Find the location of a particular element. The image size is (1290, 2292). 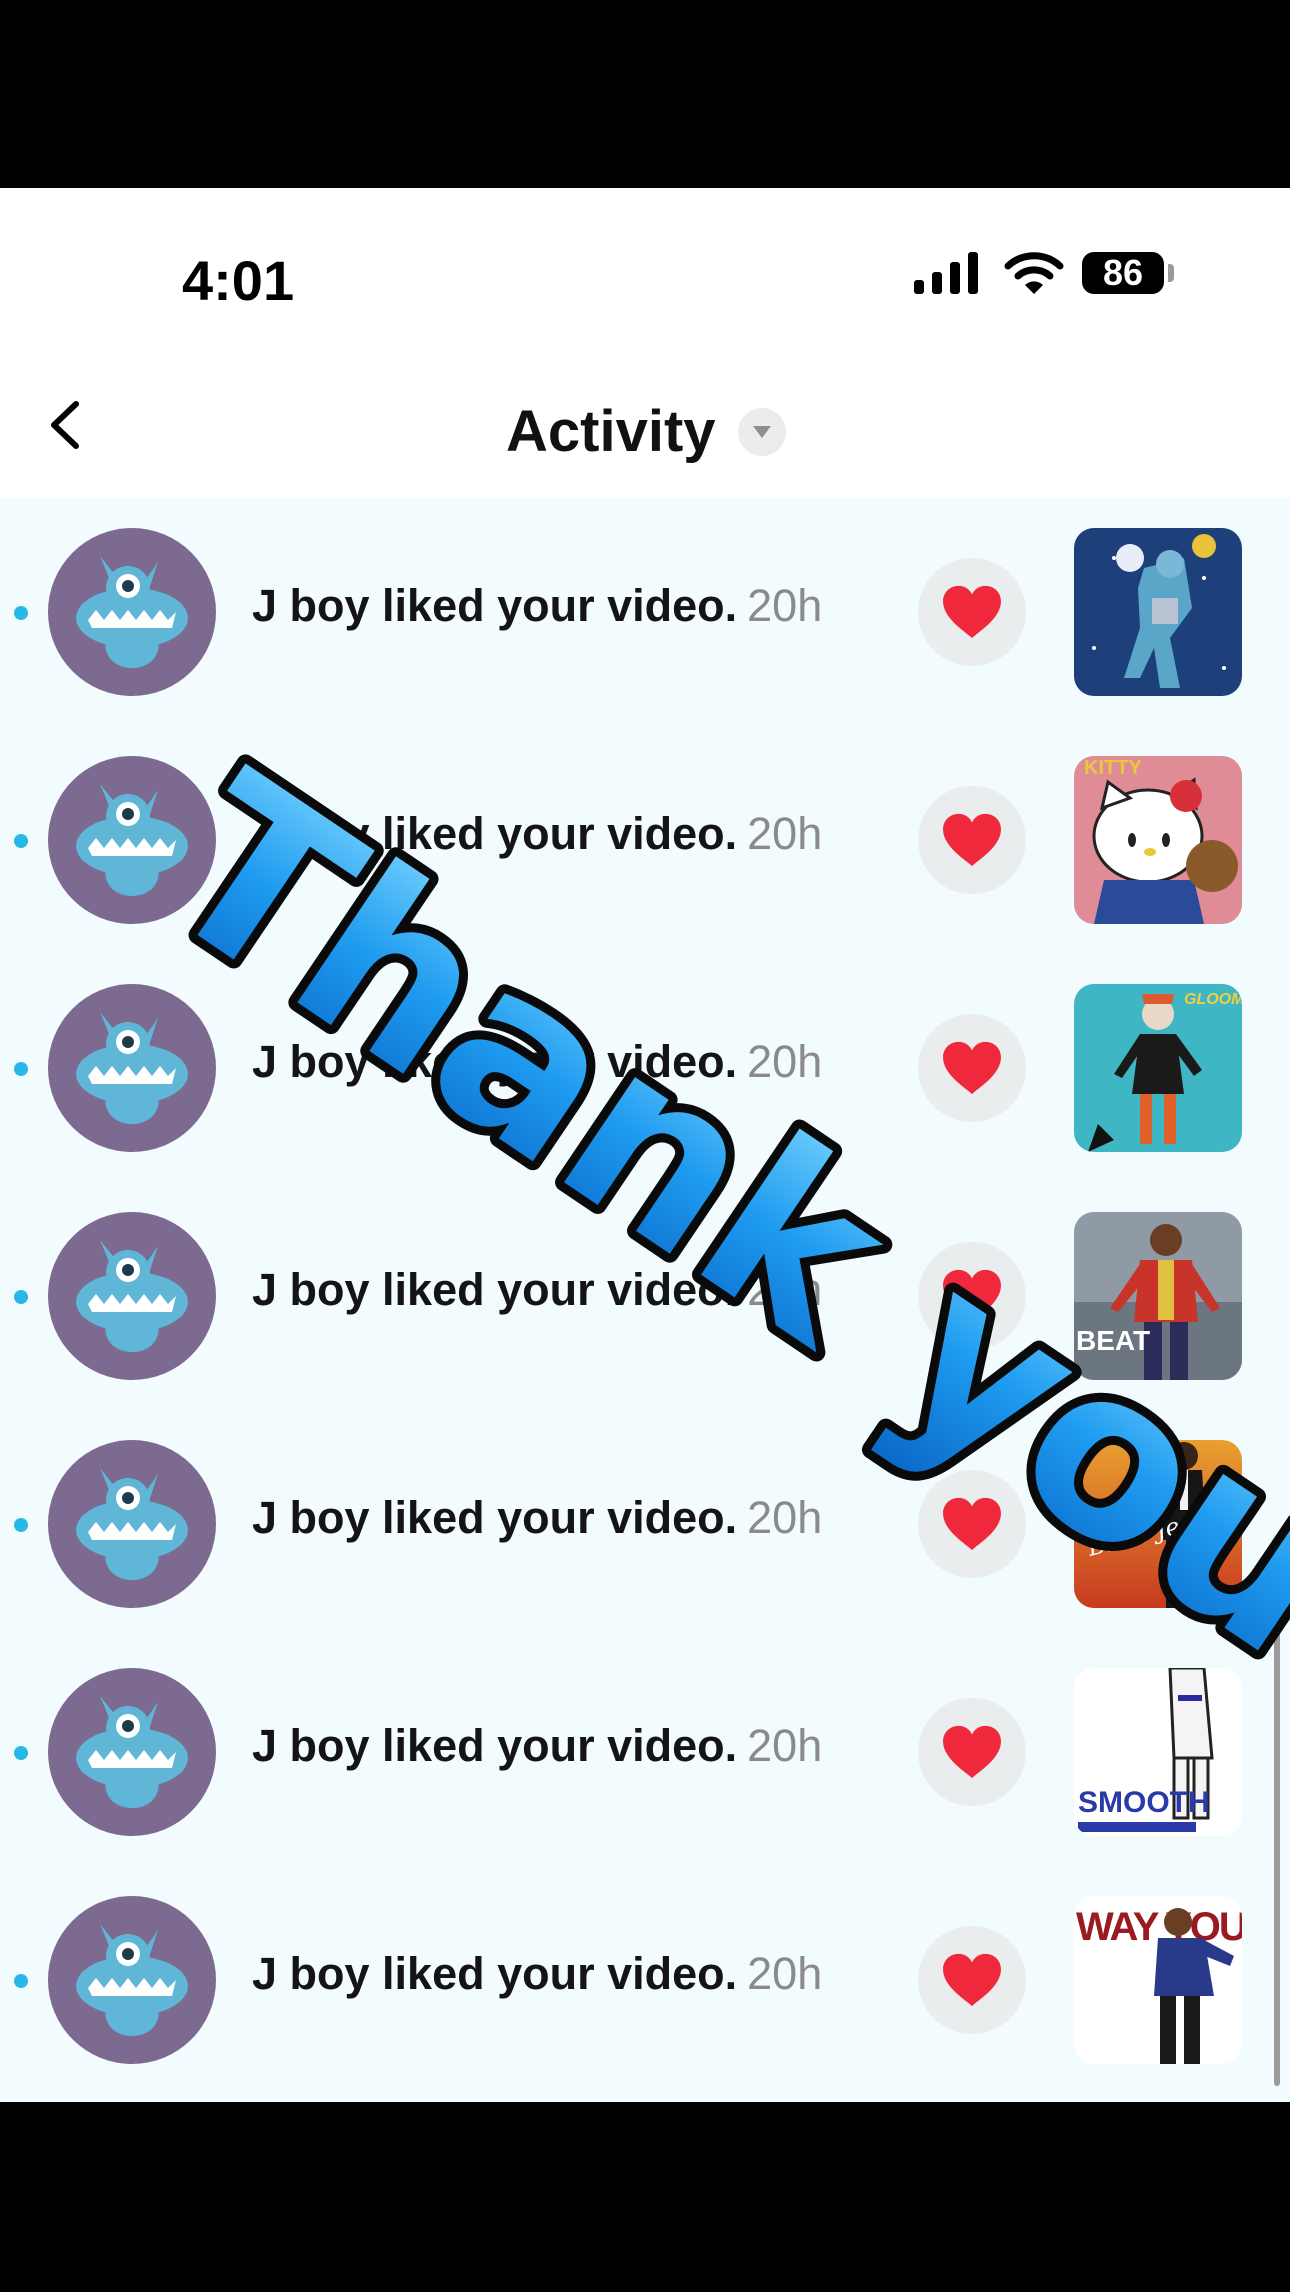

battery-icon: 86 is located at coordinates (1123, 273).